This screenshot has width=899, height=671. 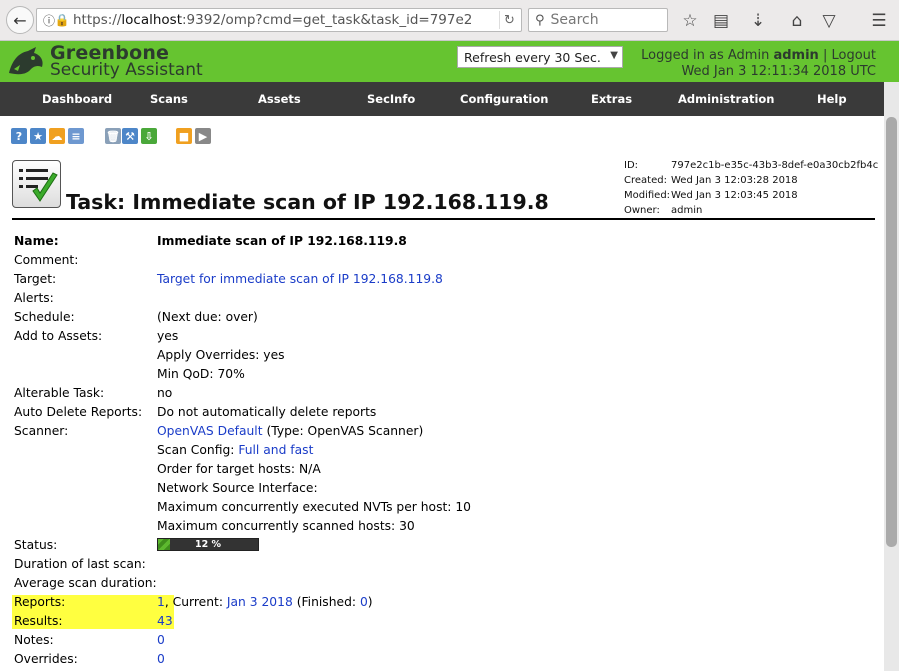 I want to click on label-duration-last: Duration of last scan:, so click(x=80, y=564).